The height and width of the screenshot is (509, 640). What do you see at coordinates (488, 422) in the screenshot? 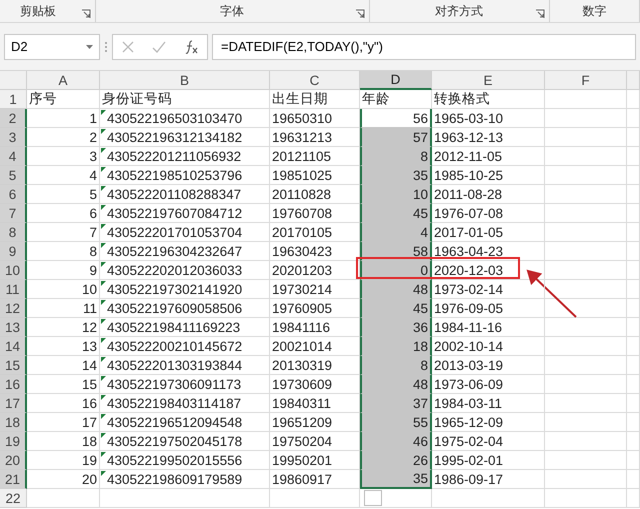
I see `table-cell: 1965-12-09` at bounding box center [488, 422].